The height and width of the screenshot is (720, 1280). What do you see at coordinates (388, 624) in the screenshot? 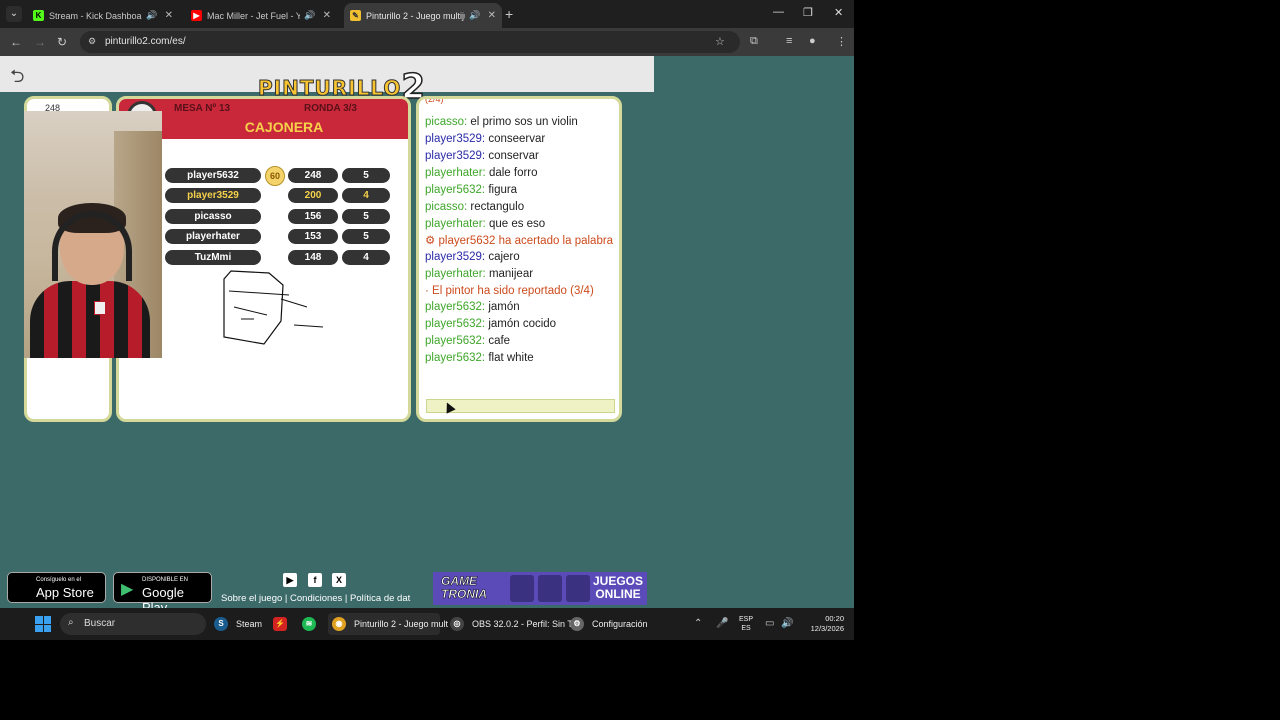
I see `taskbar-chrome: ◉ Pinturillo 2 - Juego mult` at bounding box center [388, 624].